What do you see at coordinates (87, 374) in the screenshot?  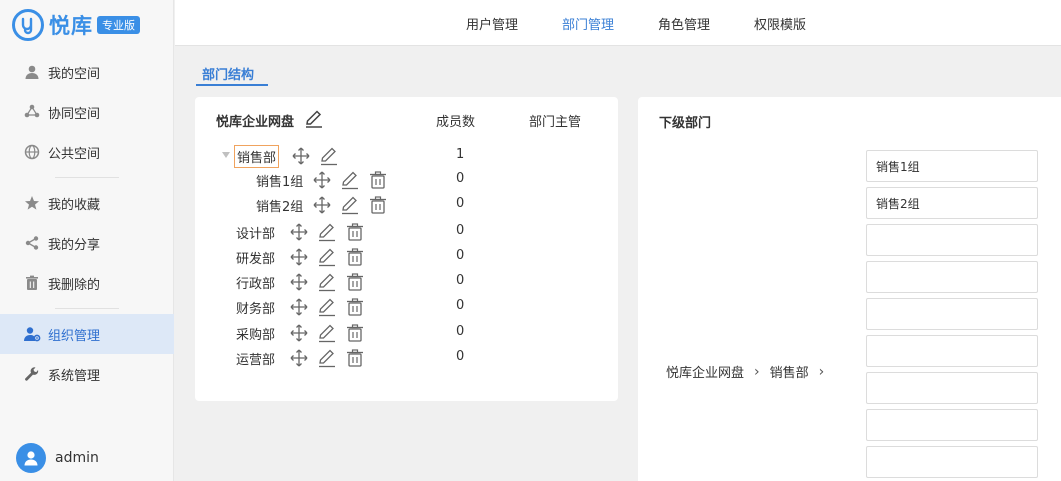 I see `sidebar-item-system-management: 系统管理` at bounding box center [87, 374].